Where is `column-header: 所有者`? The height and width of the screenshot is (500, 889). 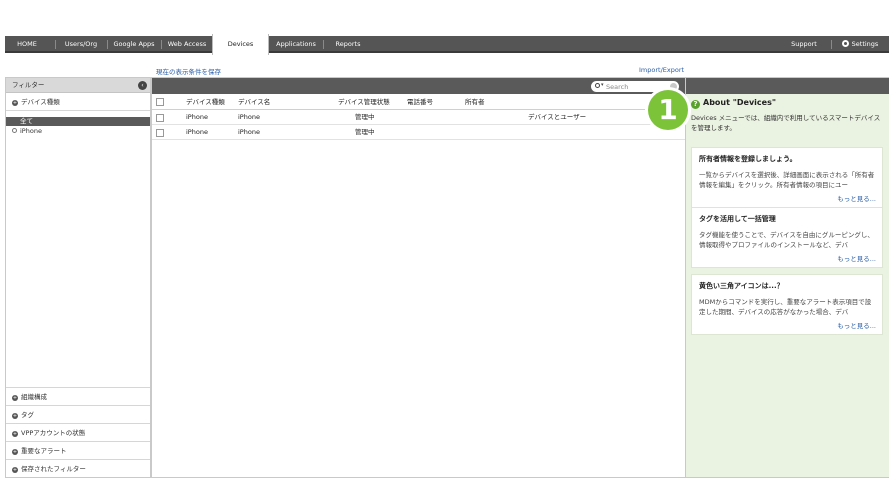 column-header: 所有者 is located at coordinates (475, 102).